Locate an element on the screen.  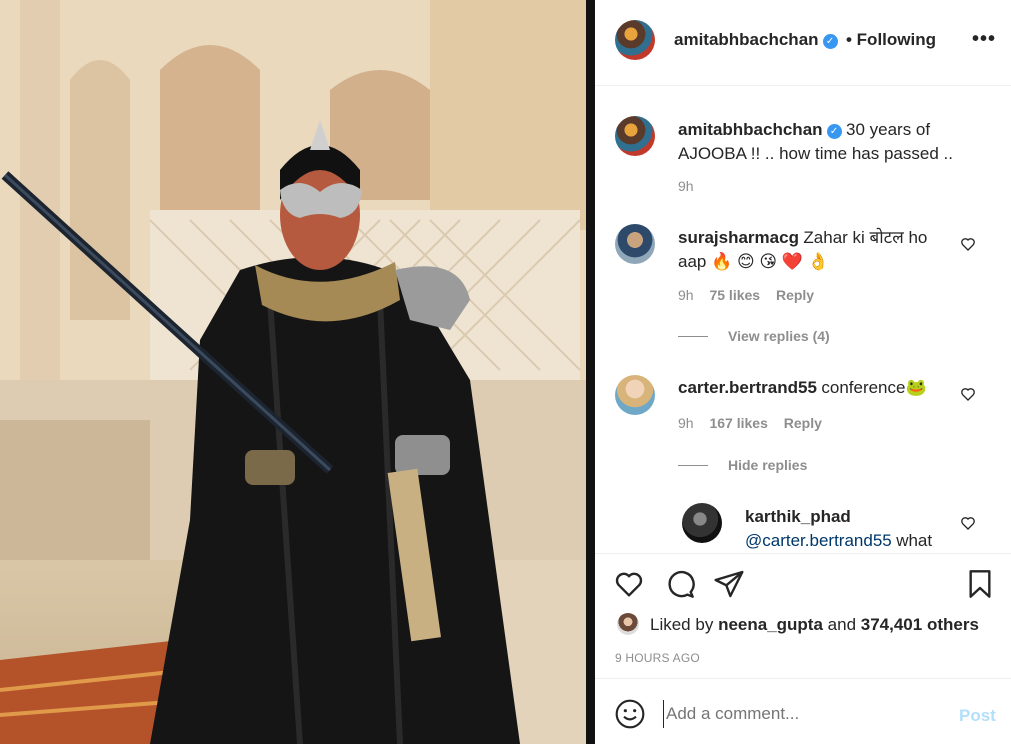
hide-replies-toggle: Hide replies is located at coordinates (742, 466).